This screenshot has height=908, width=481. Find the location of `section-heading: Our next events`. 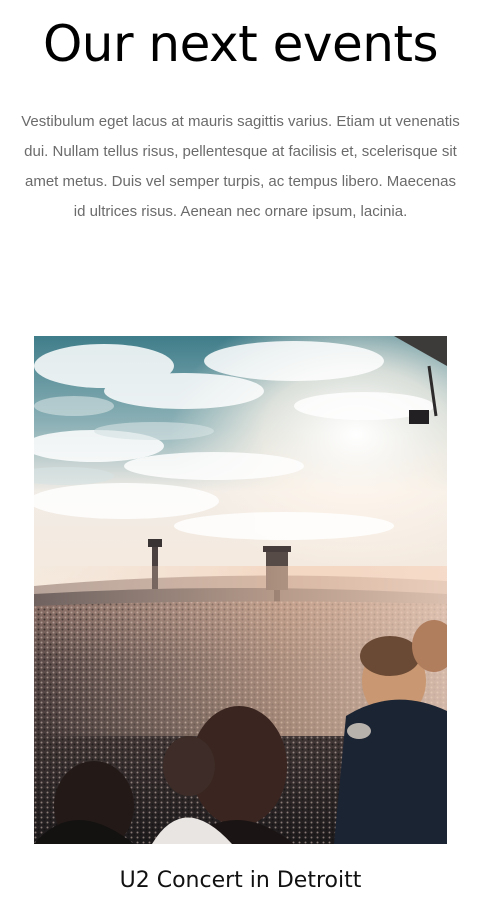

section-heading: Our next events is located at coordinates (240, 44).